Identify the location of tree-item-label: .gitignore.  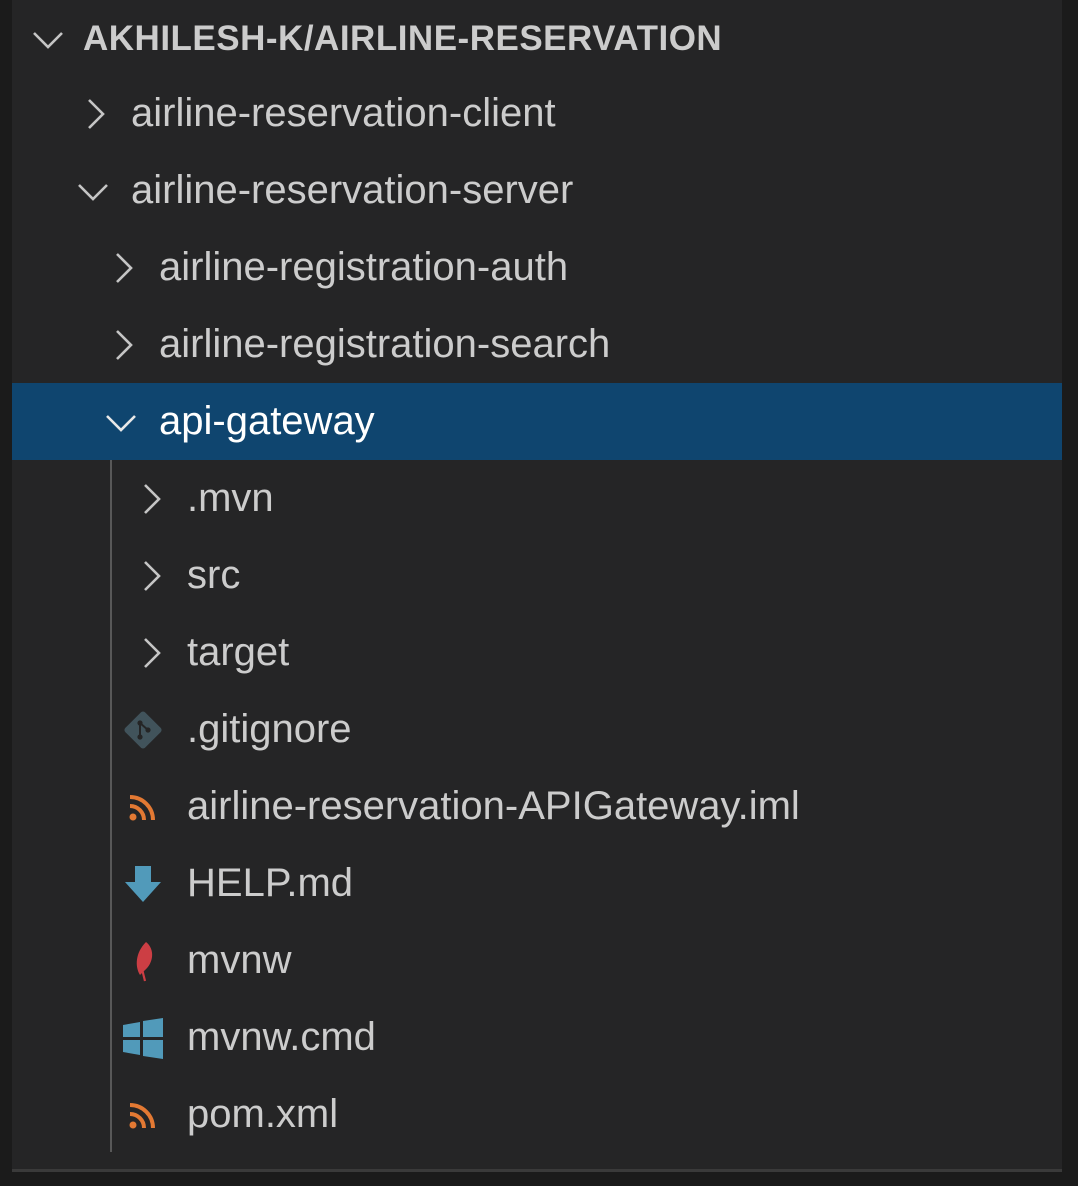
(269, 729).